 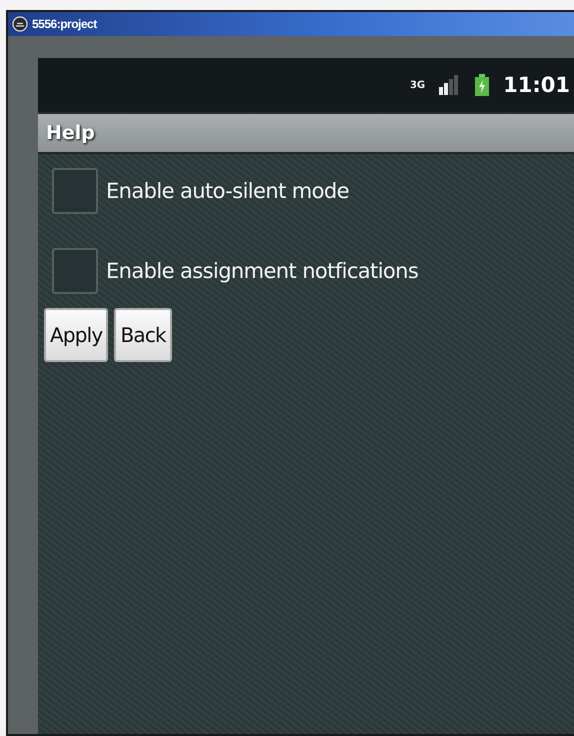 I want to click on action-button: Back, so click(x=143, y=335).